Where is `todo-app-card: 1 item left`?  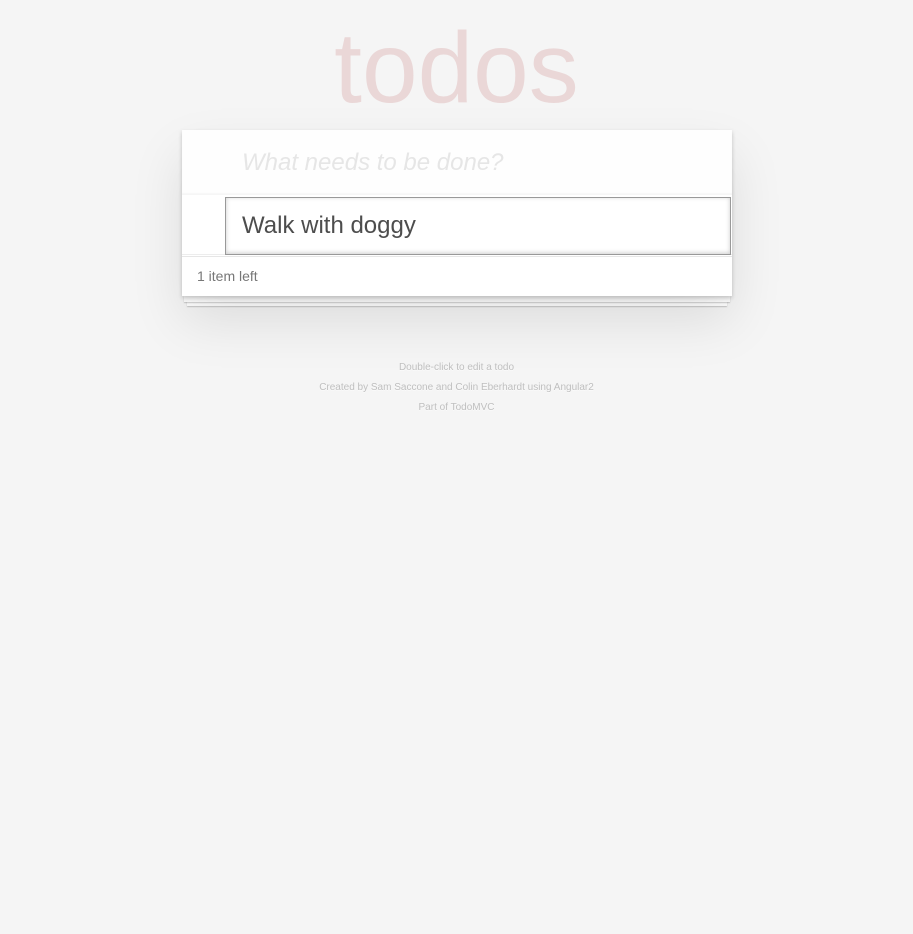
todo-app-card: 1 item left is located at coordinates (457, 213).